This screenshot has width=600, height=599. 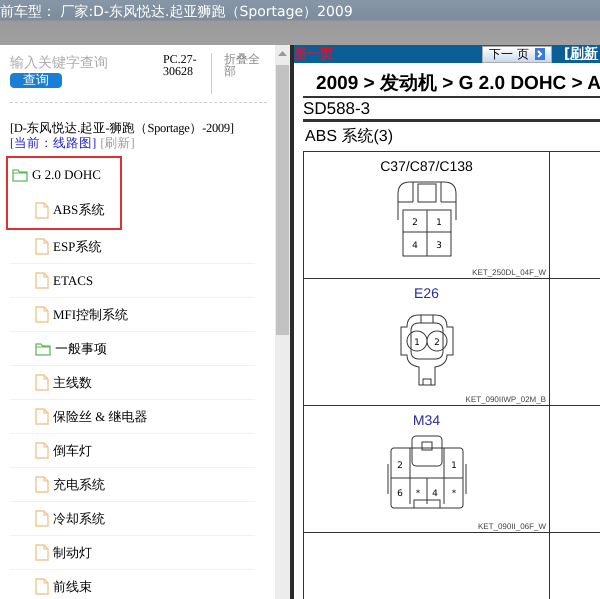 What do you see at coordinates (79, 485) in the screenshot?
I see `tree-item: 充电系统` at bounding box center [79, 485].